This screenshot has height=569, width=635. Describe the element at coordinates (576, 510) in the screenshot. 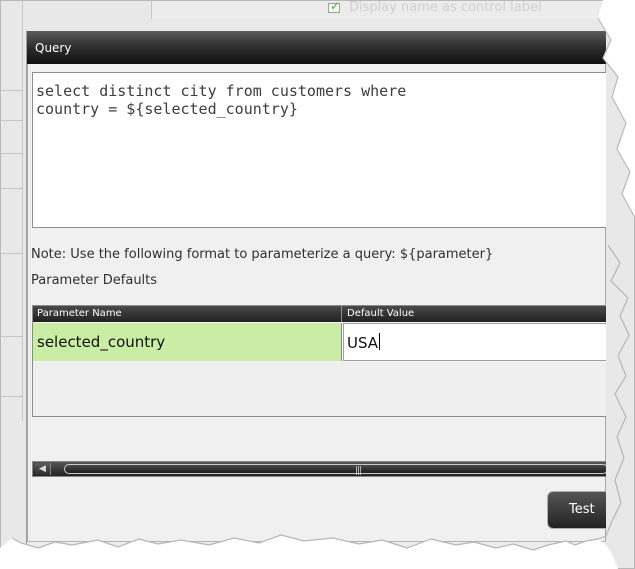

I see `test-button: Test` at that location.